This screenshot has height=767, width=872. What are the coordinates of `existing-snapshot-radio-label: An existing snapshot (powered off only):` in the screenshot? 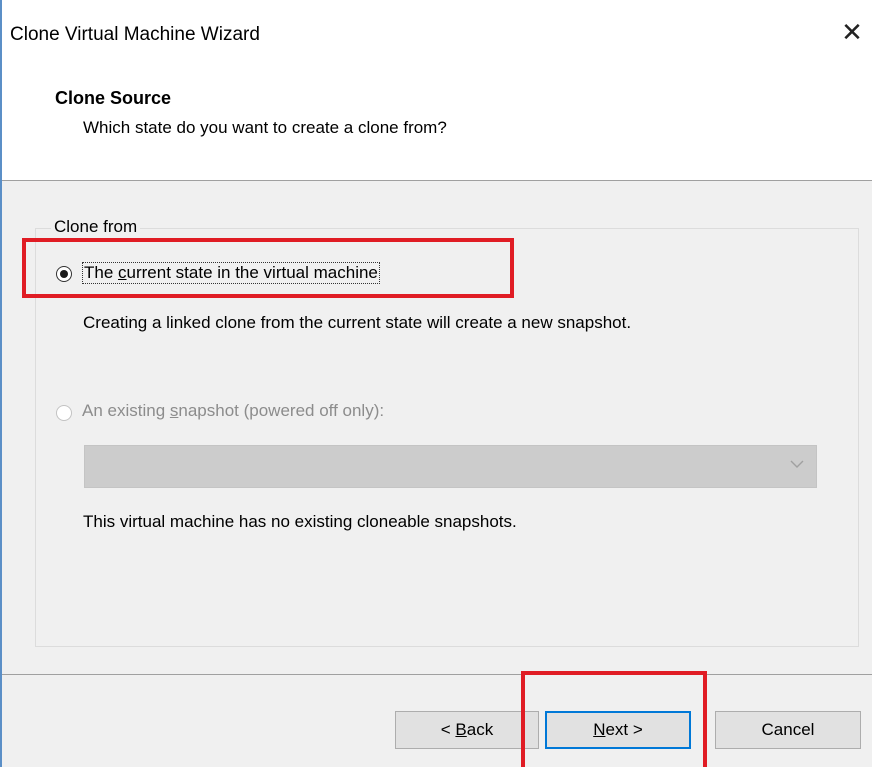 It's located at (233, 411).